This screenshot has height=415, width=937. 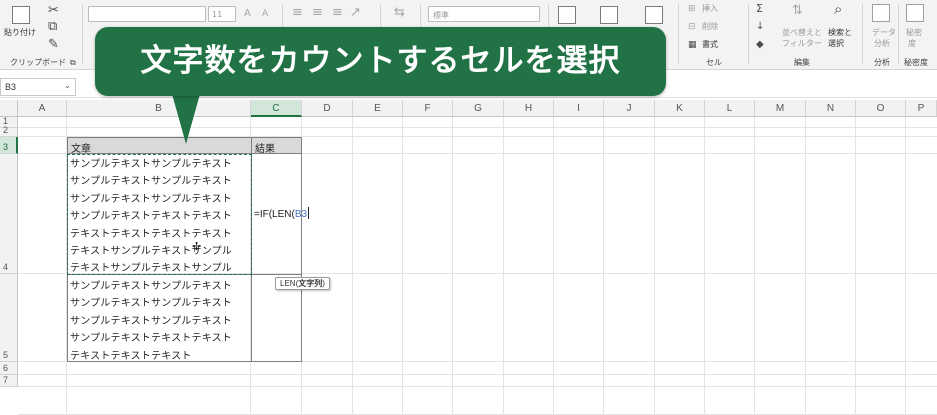 I want to click on cell-text-line: テキストテキストテキスト, so click(x=131, y=356).